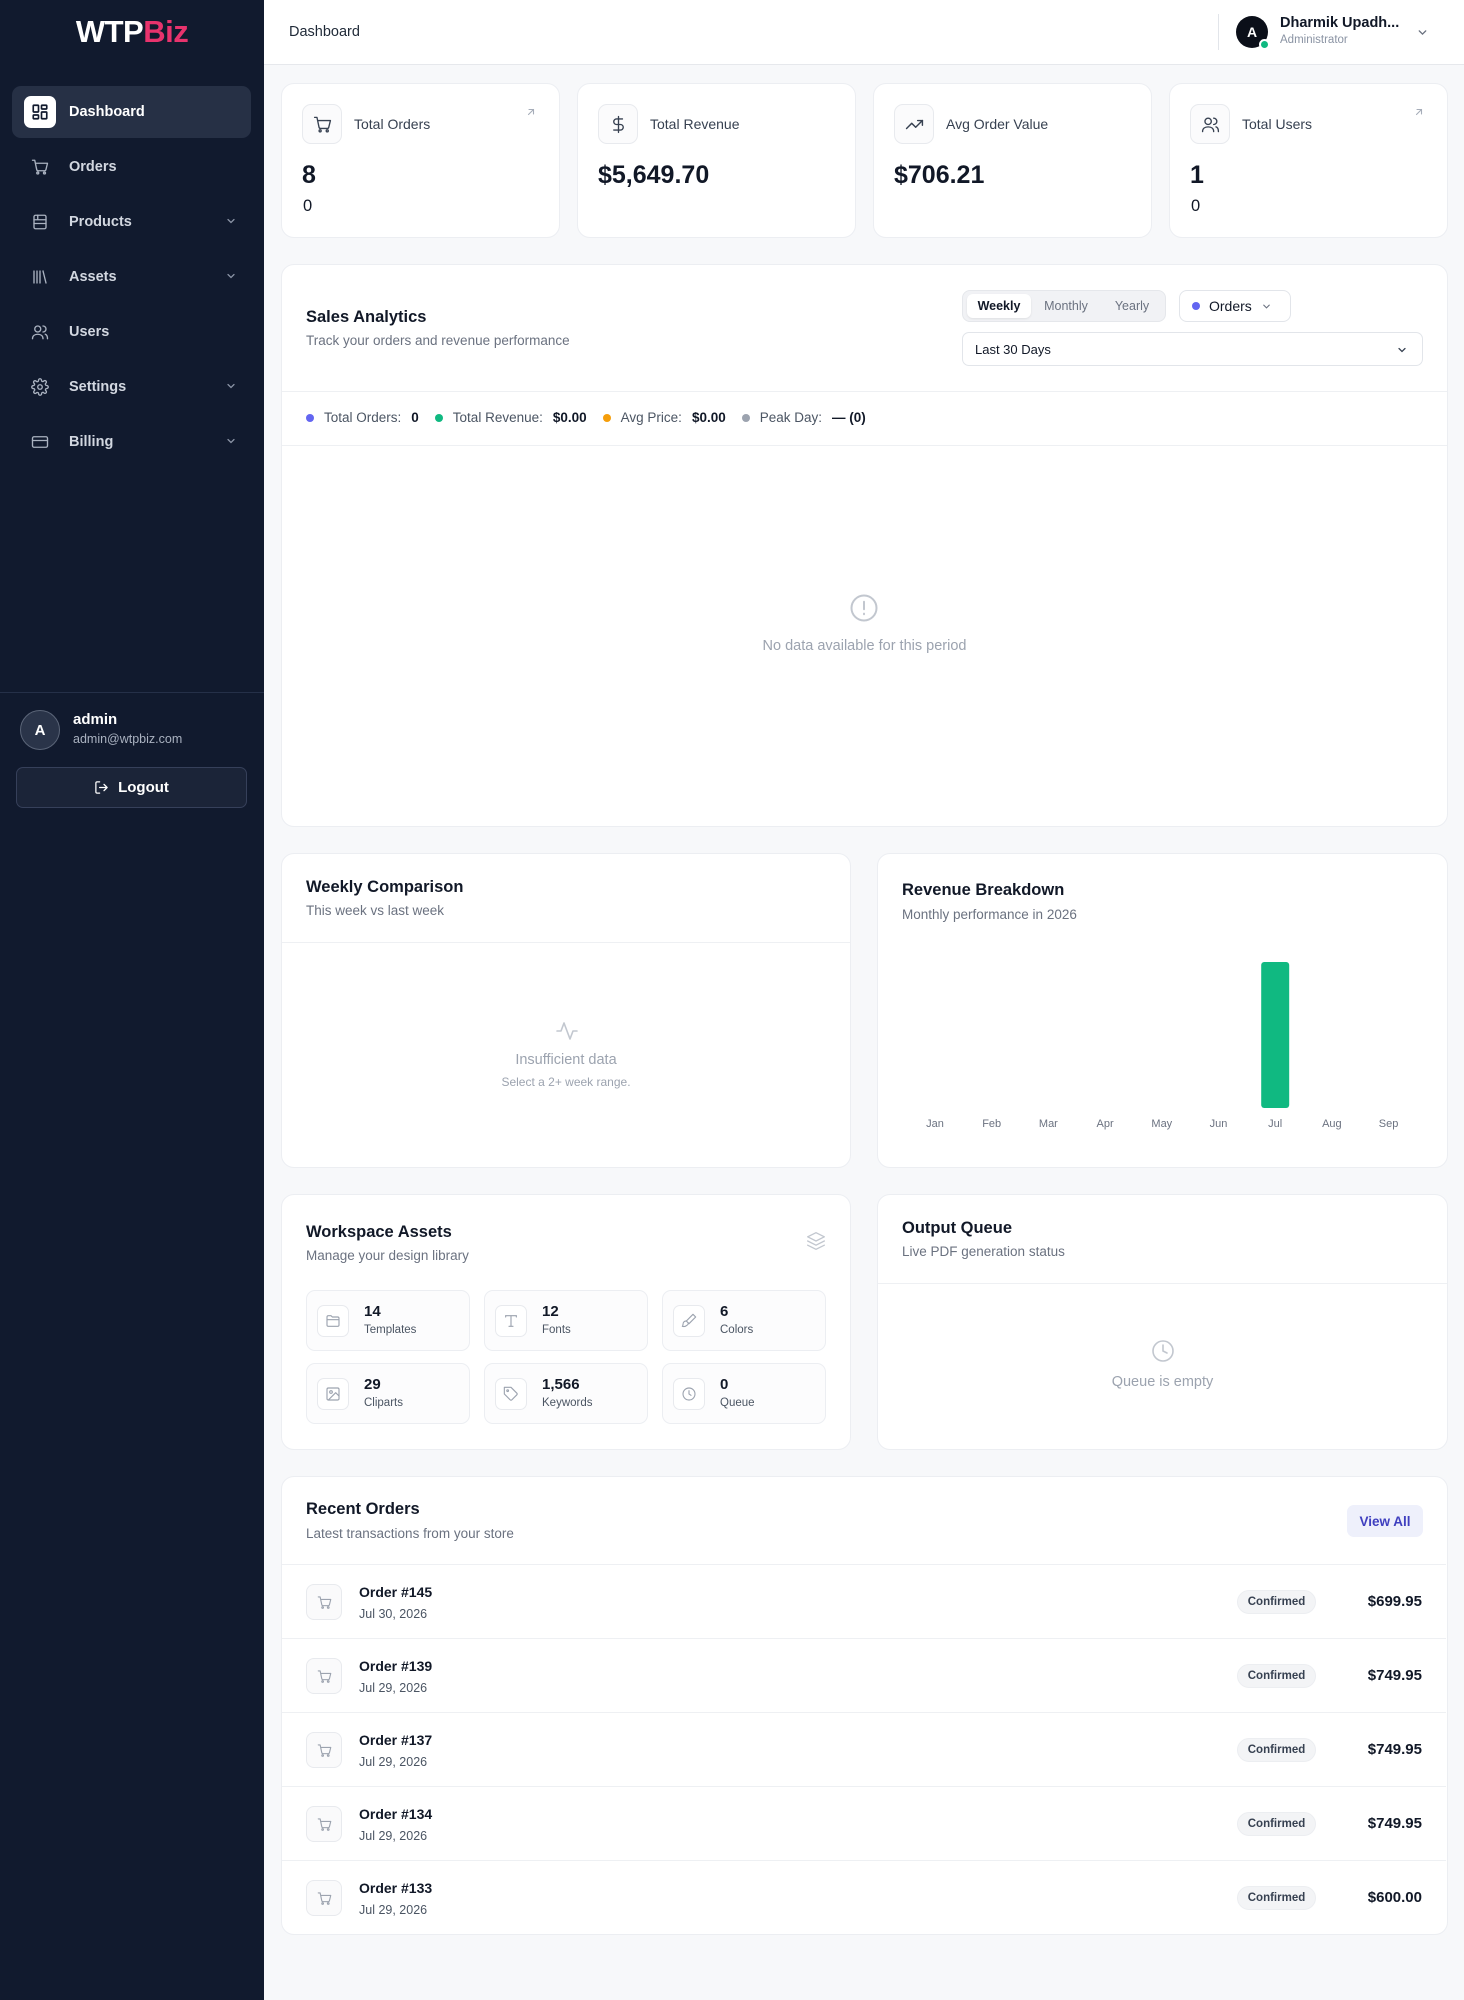 The image size is (1464, 2000). Describe the element at coordinates (420, 160) in the screenshot. I see `stat-card-total-orders: Total Orders 8 0` at that location.